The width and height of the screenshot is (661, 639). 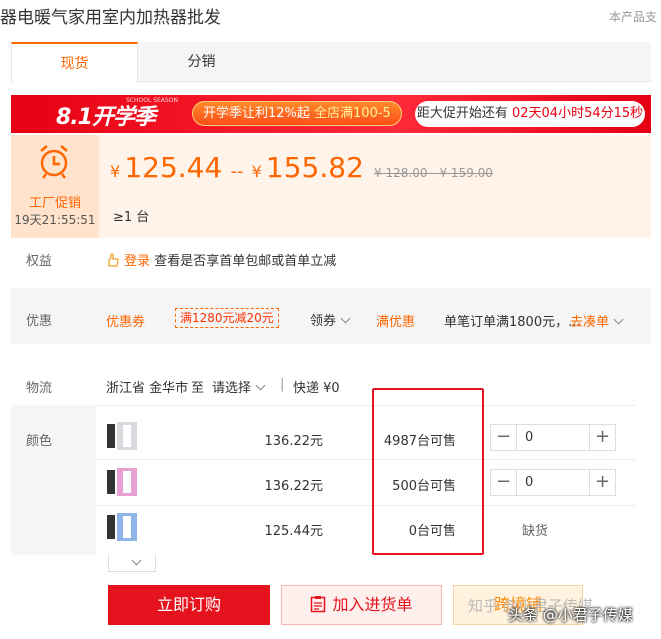 What do you see at coordinates (147, 388) in the screenshot?
I see `ship-from: 浙江省 金华市` at bounding box center [147, 388].